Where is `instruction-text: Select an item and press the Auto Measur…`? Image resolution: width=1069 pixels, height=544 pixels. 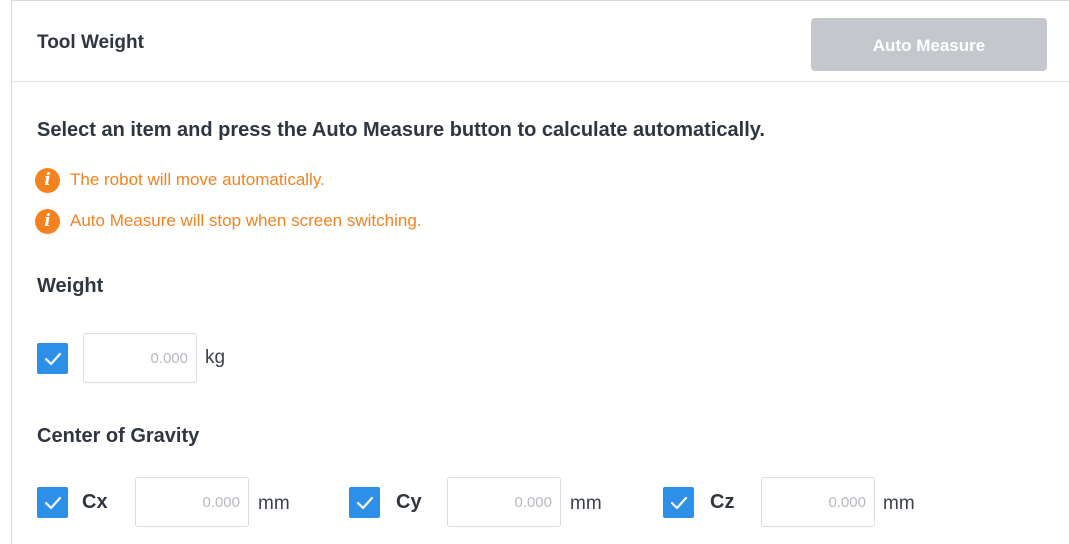 instruction-text: Select an item and press the Auto Measur… is located at coordinates (401, 130).